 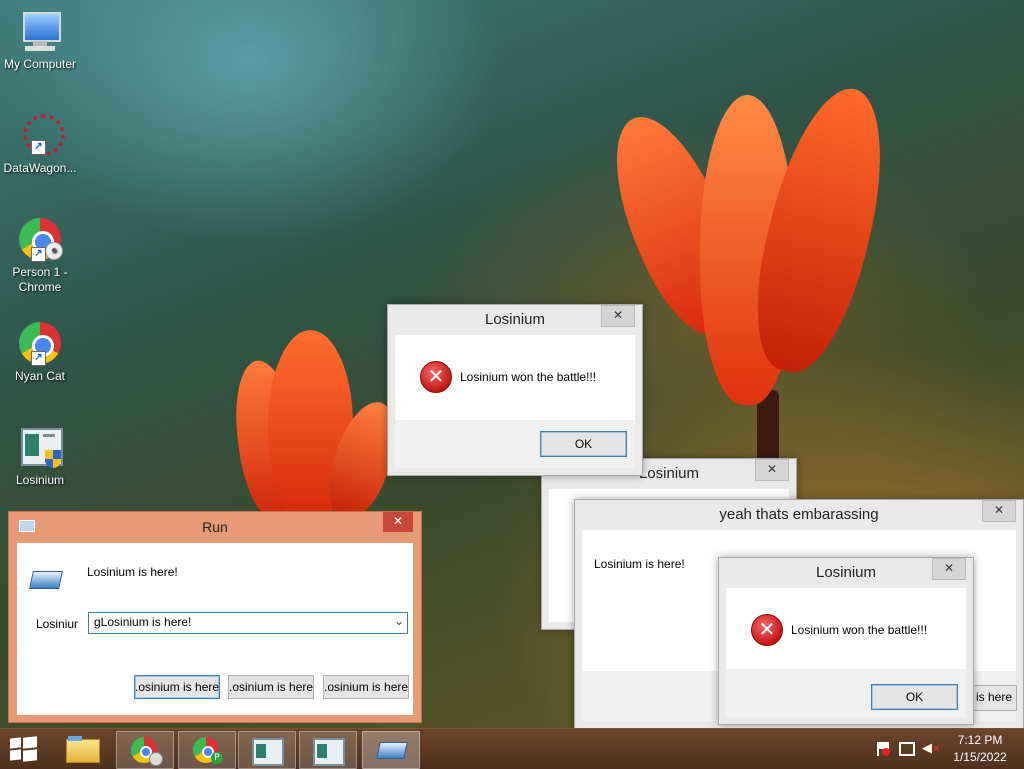 I want to click on desktop-icon-losinium: Losinium, so click(x=40, y=456).